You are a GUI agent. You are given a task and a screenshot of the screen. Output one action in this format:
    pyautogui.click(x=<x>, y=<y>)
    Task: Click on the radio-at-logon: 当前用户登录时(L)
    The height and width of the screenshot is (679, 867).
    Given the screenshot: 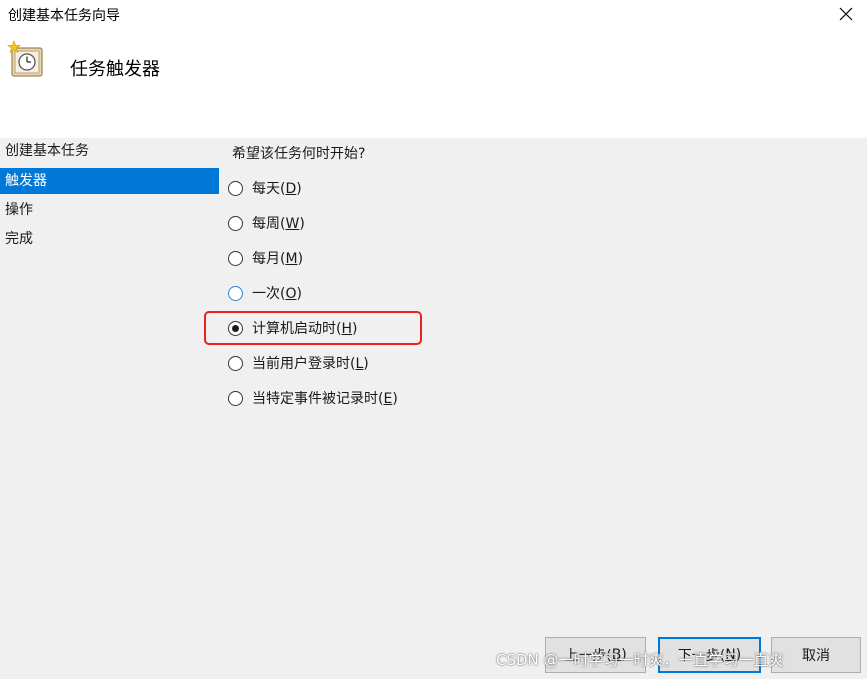 What is the action you would take?
    pyautogui.click(x=298, y=363)
    